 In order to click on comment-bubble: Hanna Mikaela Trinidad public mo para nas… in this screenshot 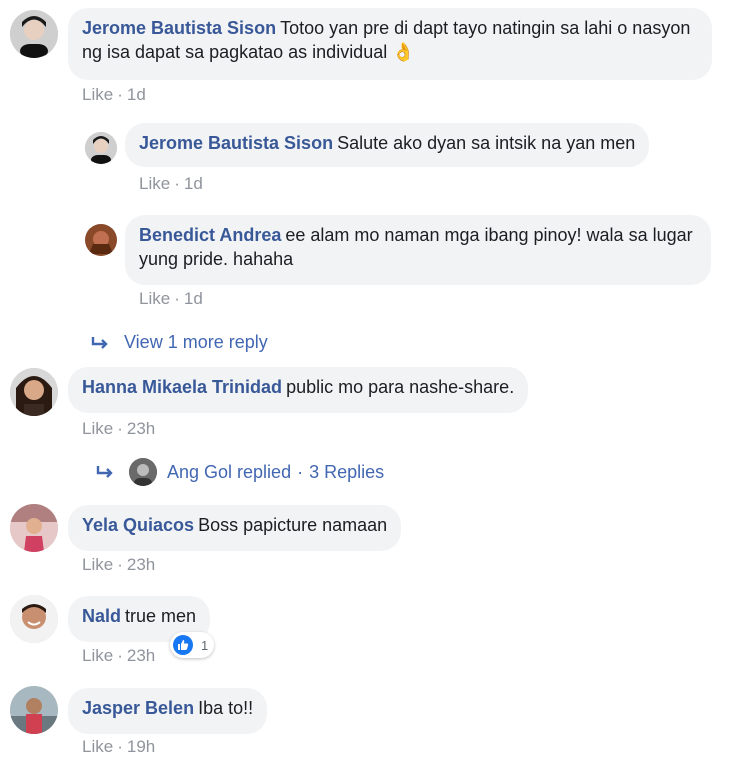, I will do `click(298, 390)`.